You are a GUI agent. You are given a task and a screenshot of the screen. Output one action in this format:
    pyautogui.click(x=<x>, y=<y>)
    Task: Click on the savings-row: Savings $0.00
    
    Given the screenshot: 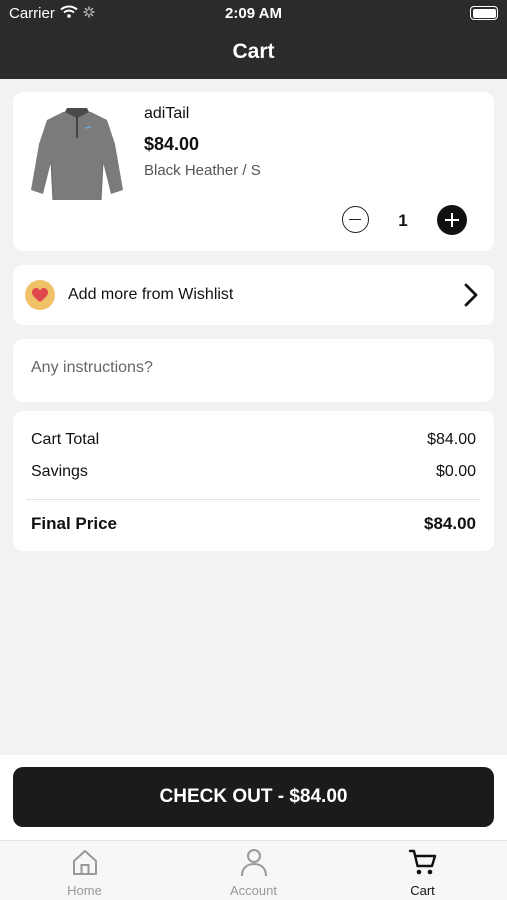 What is the action you would take?
    pyautogui.click(x=253, y=472)
    